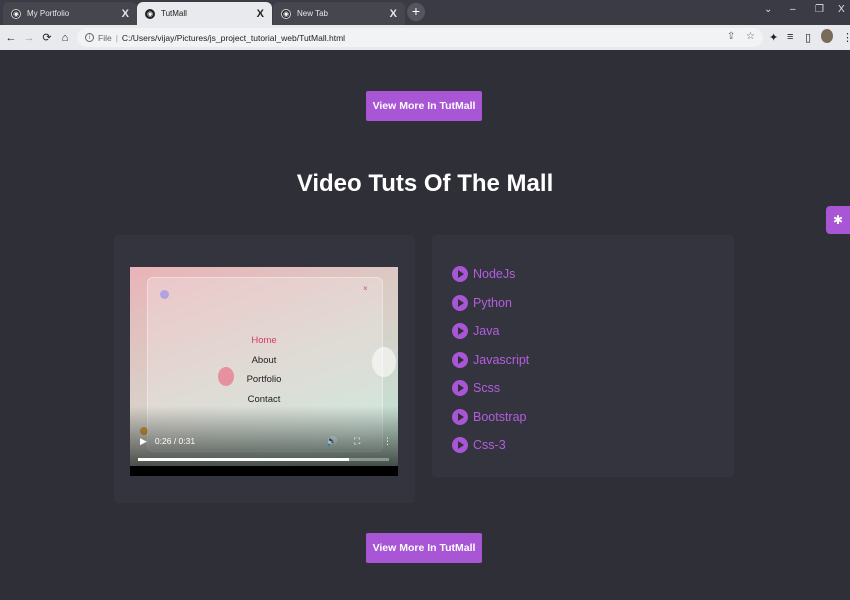 The width and height of the screenshot is (850, 600). What do you see at coordinates (425, 183) in the screenshot?
I see `section-title: Video Tuts Of The Mall` at bounding box center [425, 183].